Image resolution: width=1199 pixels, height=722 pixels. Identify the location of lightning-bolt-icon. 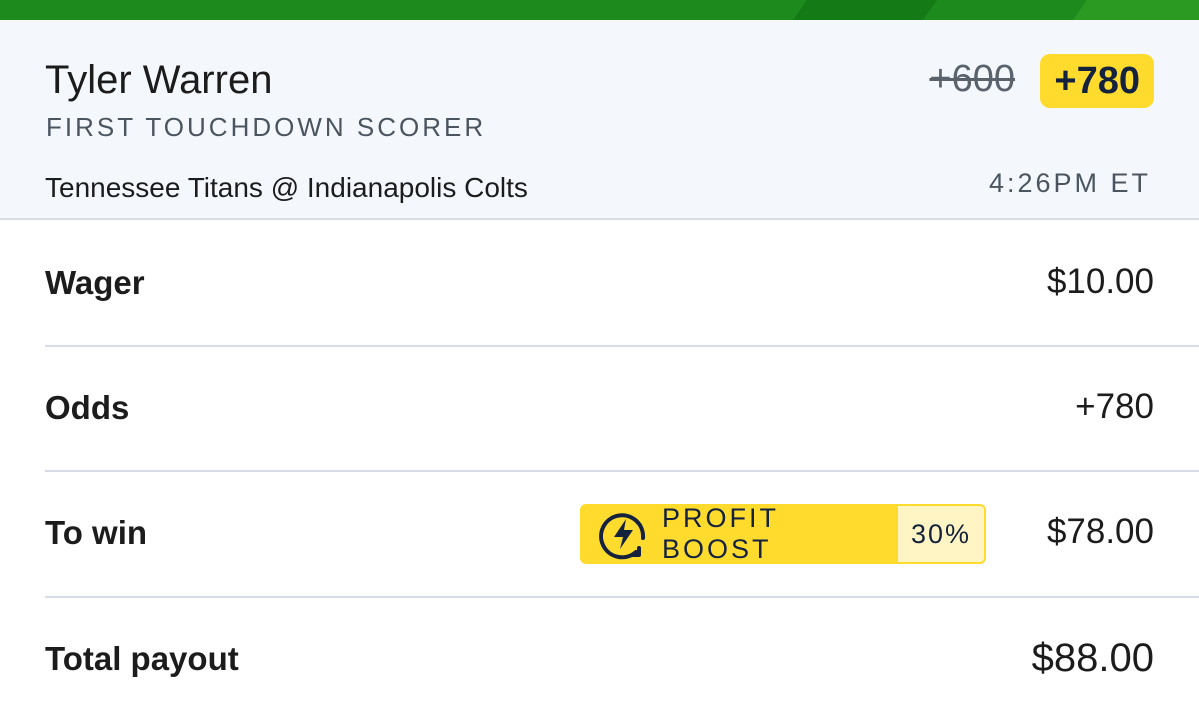
(622, 536).